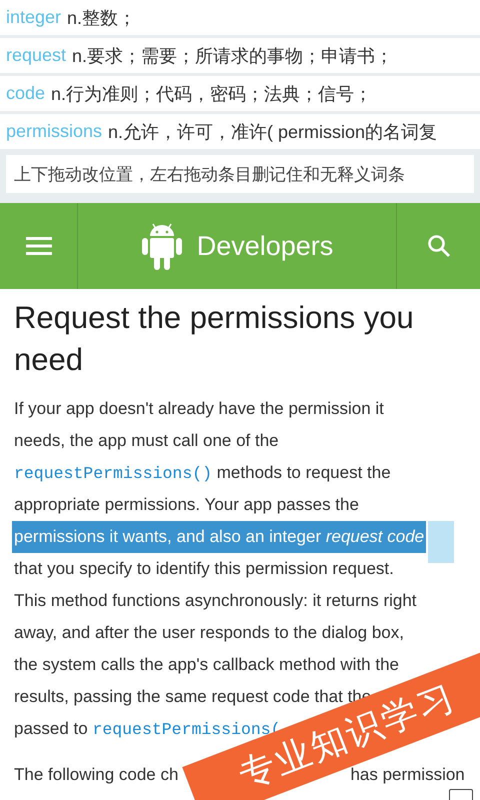  I want to click on code-link: requestPermissions(), so click(113, 473).